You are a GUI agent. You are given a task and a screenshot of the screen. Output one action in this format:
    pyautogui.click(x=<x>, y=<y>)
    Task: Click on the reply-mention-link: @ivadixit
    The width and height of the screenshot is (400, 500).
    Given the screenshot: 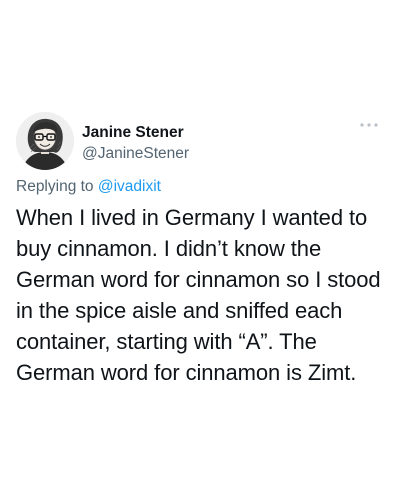 What is the action you would take?
    pyautogui.click(x=129, y=186)
    